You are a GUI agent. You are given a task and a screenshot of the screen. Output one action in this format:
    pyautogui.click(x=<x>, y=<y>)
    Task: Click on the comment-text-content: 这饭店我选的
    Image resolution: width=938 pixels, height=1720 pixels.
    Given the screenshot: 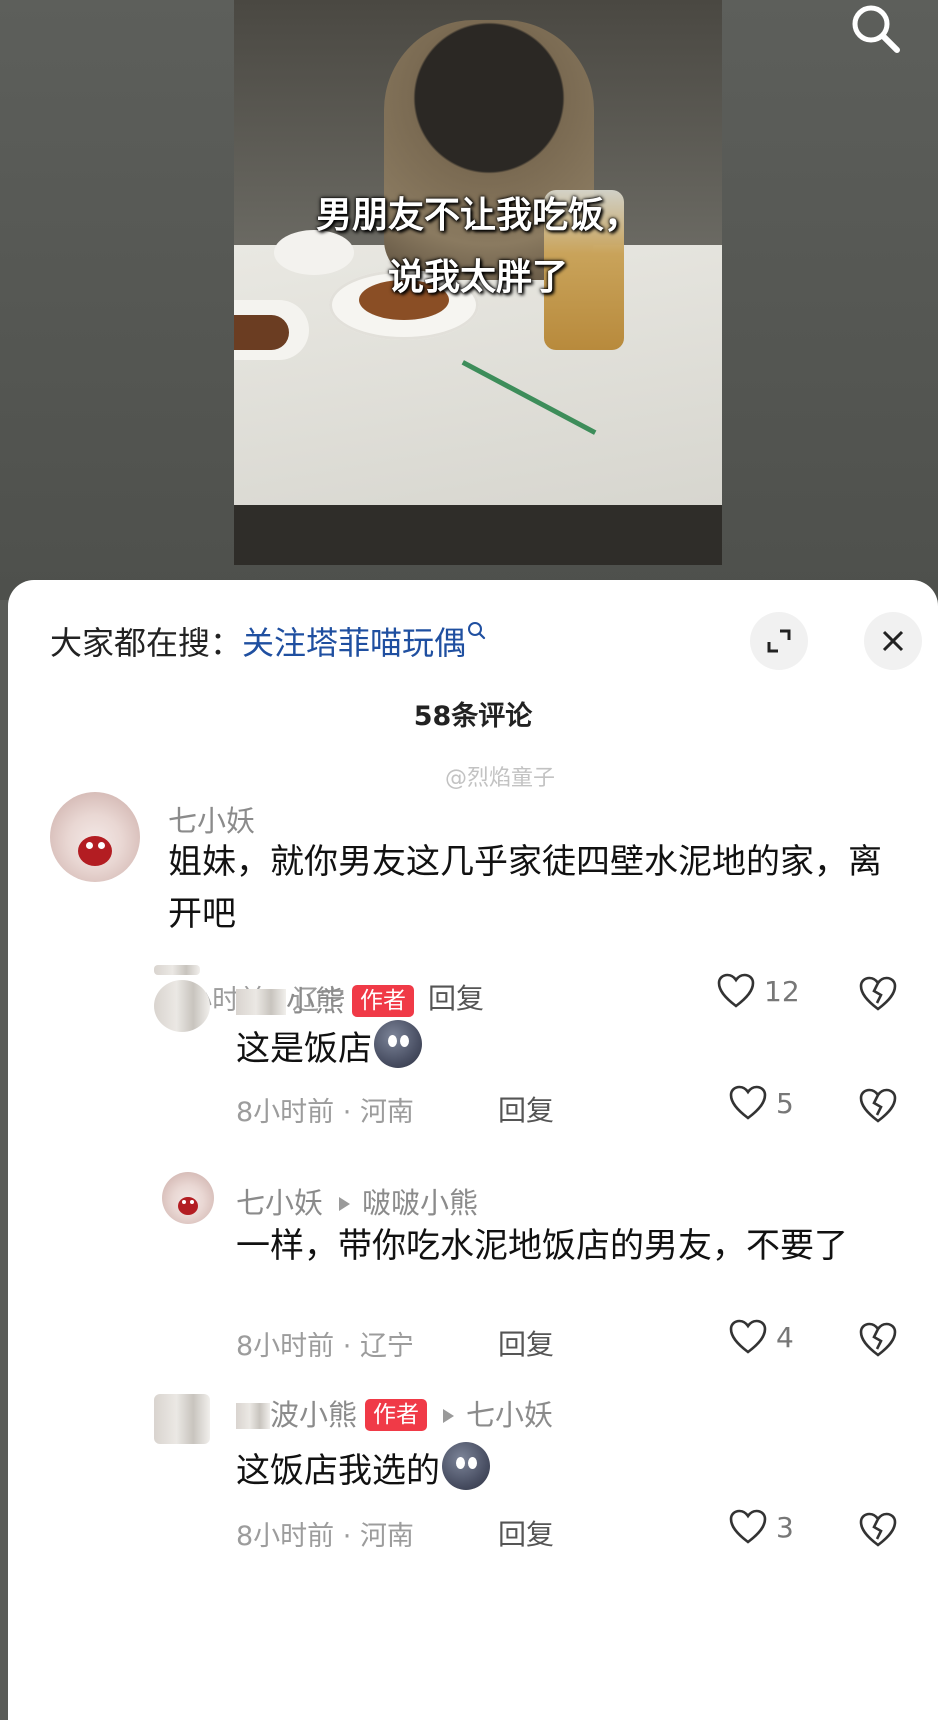 What is the action you would take?
    pyautogui.click(x=338, y=1471)
    